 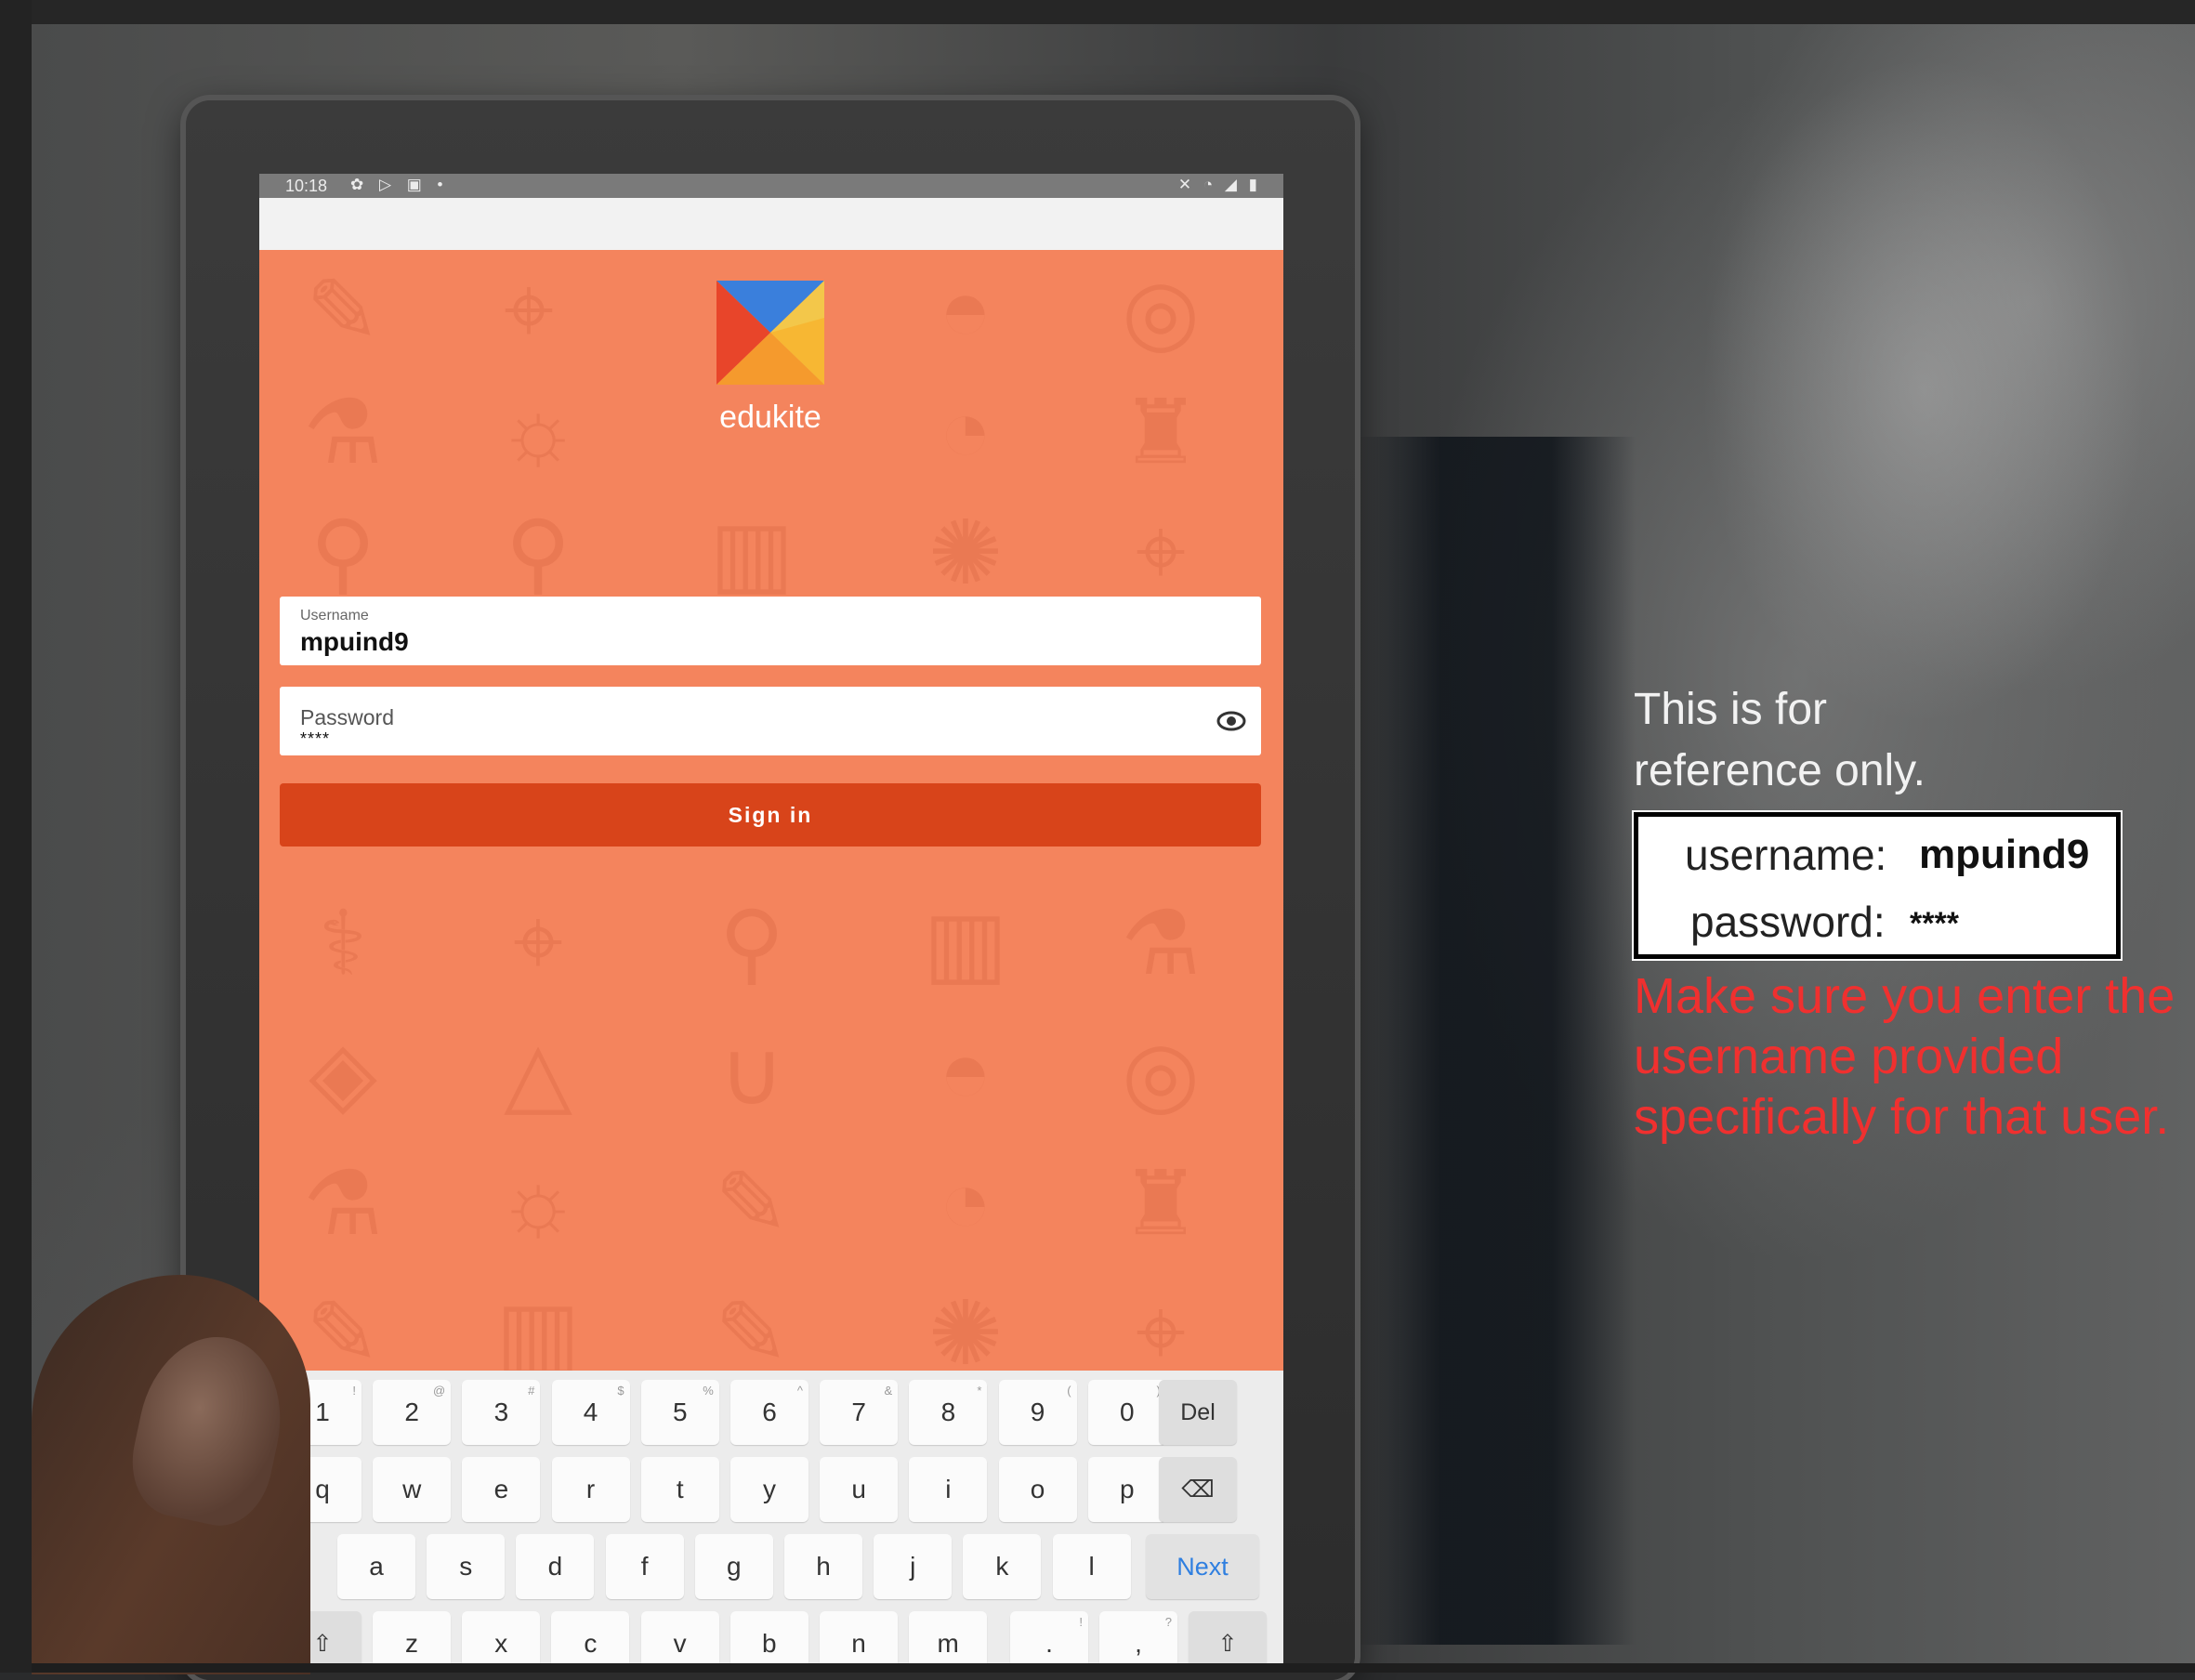 What do you see at coordinates (948, 1643) in the screenshot?
I see `key-m-label: m` at bounding box center [948, 1643].